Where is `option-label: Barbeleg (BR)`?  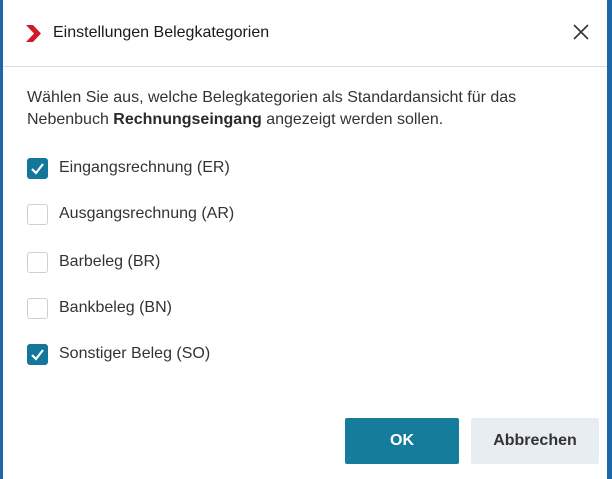
option-label: Barbeleg (BR) is located at coordinates (110, 261).